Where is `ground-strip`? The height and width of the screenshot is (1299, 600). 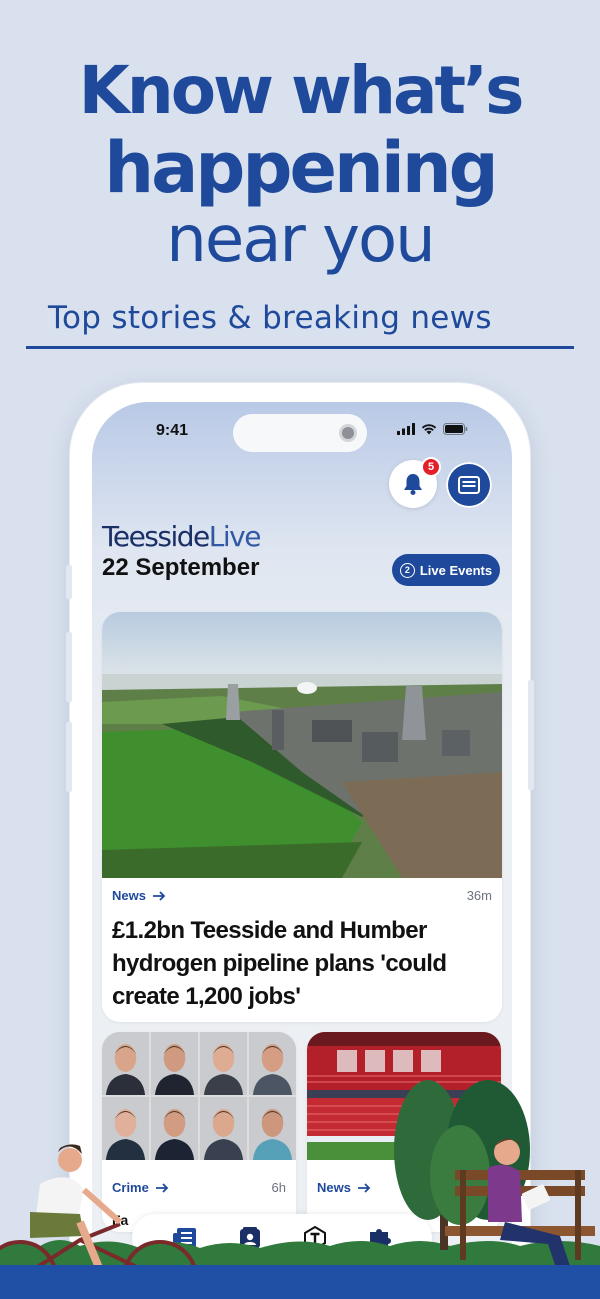 ground-strip is located at coordinates (300, 1282).